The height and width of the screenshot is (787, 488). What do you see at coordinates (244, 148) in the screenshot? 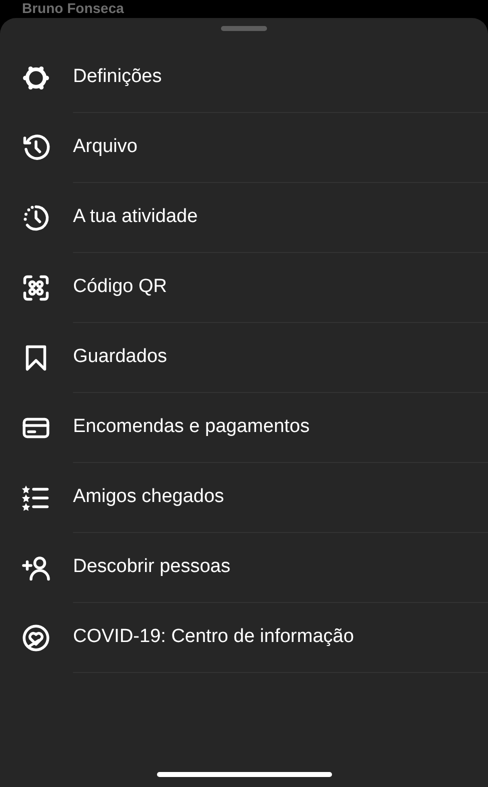
I see `menu-item: Arquivo` at bounding box center [244, 148].